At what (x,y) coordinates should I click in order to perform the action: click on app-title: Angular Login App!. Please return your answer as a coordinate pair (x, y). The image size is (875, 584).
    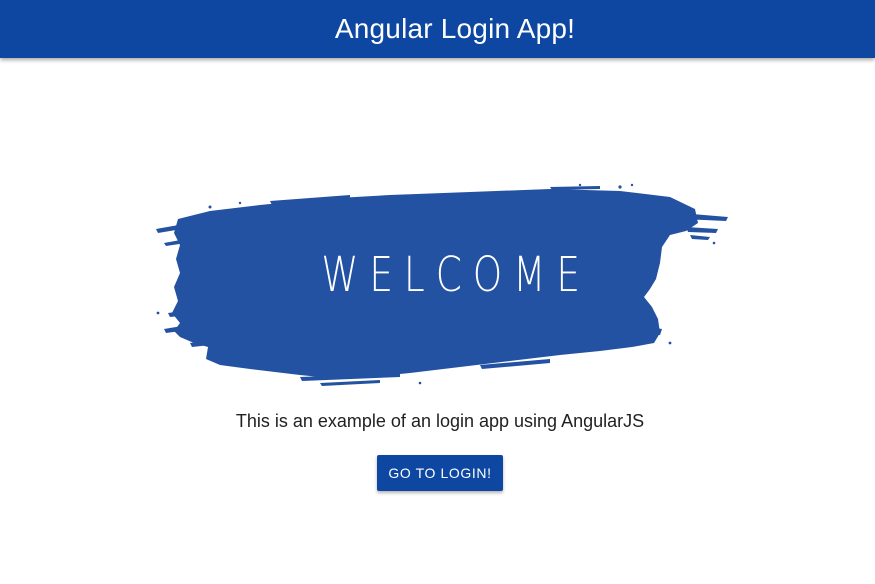
    Looking at the image, I should click on (455, 28).